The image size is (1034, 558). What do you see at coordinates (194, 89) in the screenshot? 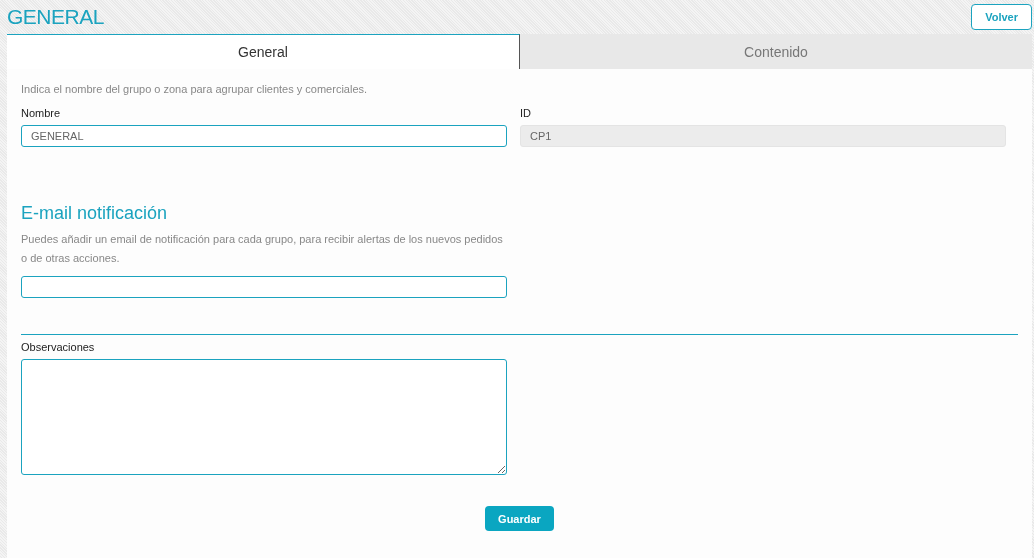
I see `intro-text: Indica el nombre del grupo o zona para agrupar clientes y comerciales.` at bounding box center [194, 89].